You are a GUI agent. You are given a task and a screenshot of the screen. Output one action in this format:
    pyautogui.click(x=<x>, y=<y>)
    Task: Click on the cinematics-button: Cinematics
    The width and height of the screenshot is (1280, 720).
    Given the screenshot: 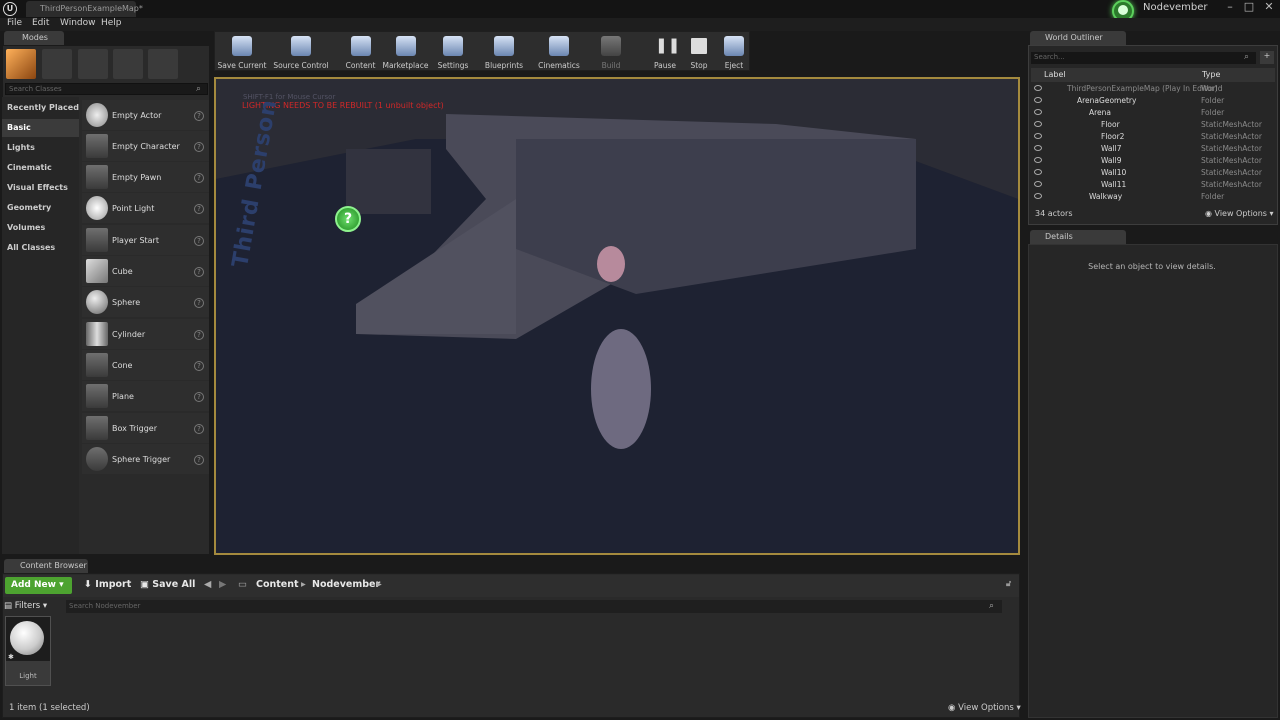 What is the action you would take?
    pyautogui.click(x=559, y=52)
    